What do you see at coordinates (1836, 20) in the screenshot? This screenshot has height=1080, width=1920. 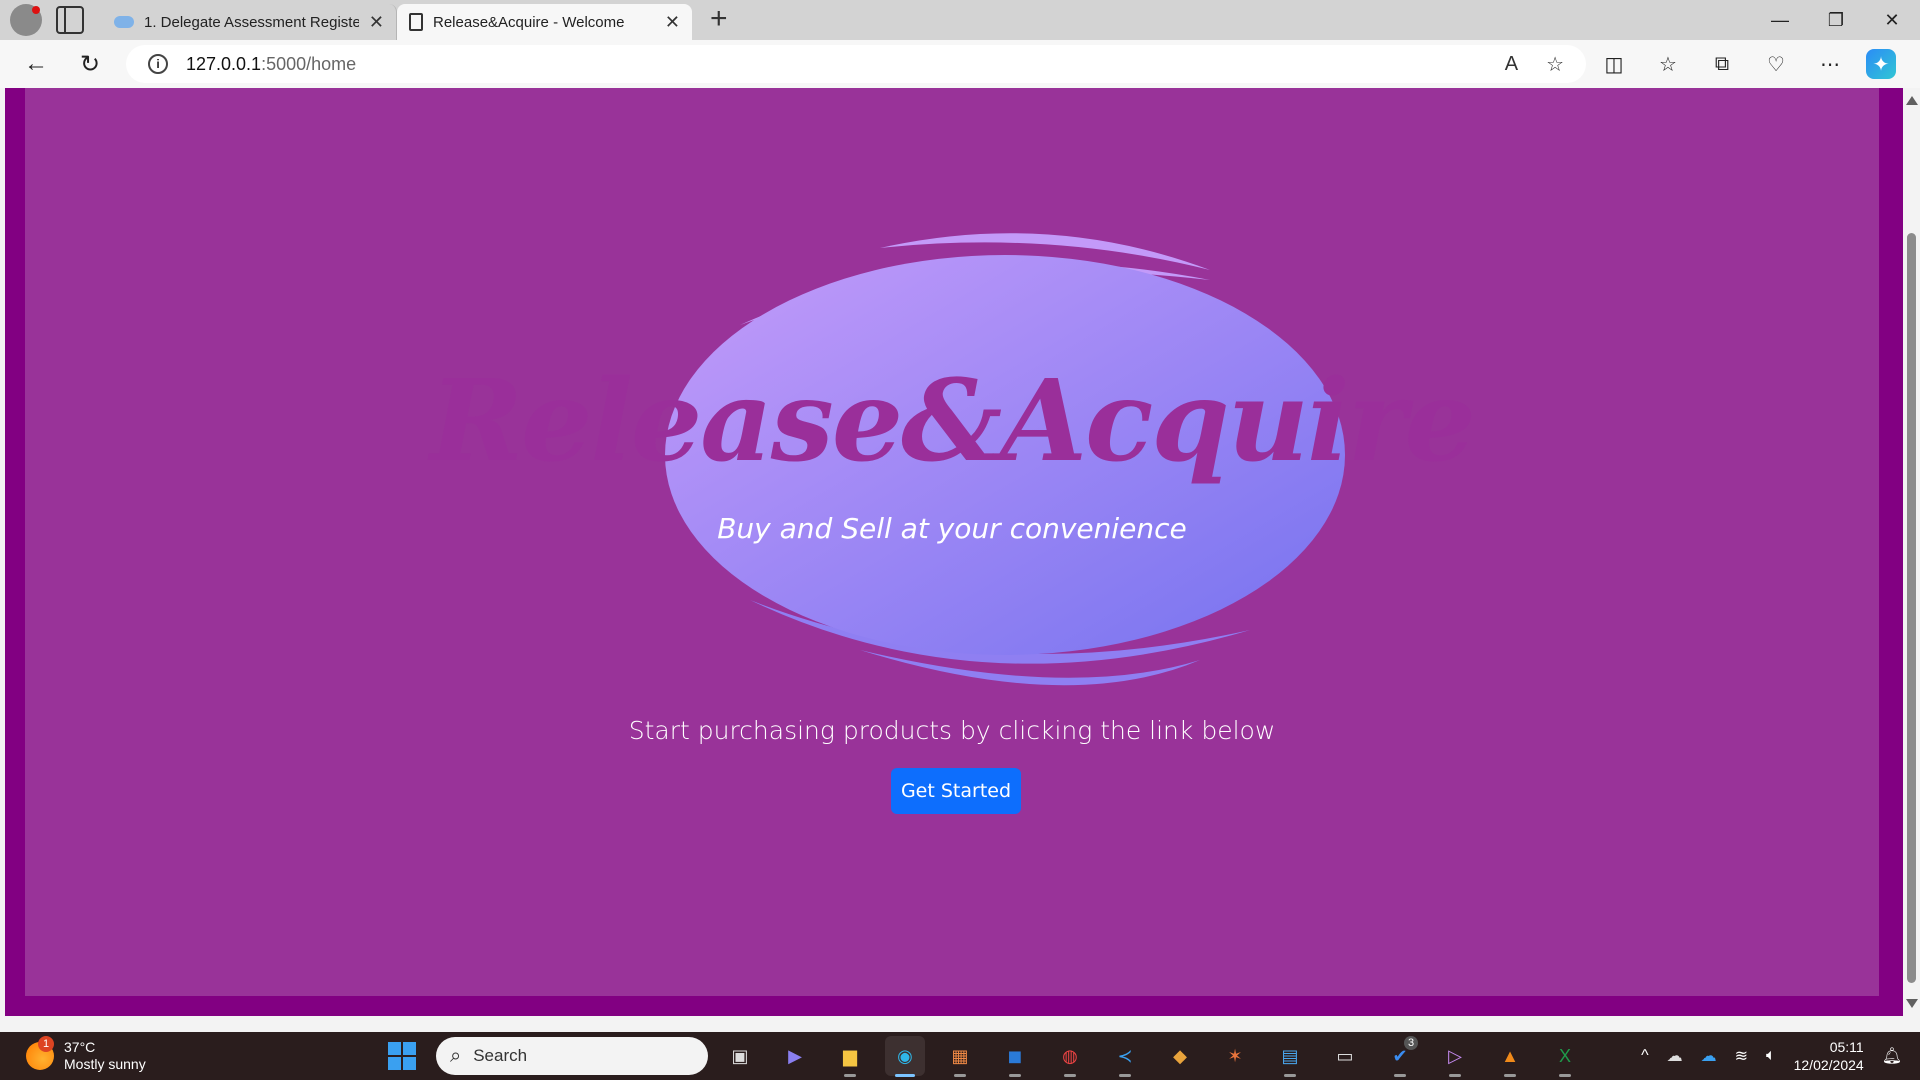 I see `restore-icon: ❐` at bounding box center [1836, 20].